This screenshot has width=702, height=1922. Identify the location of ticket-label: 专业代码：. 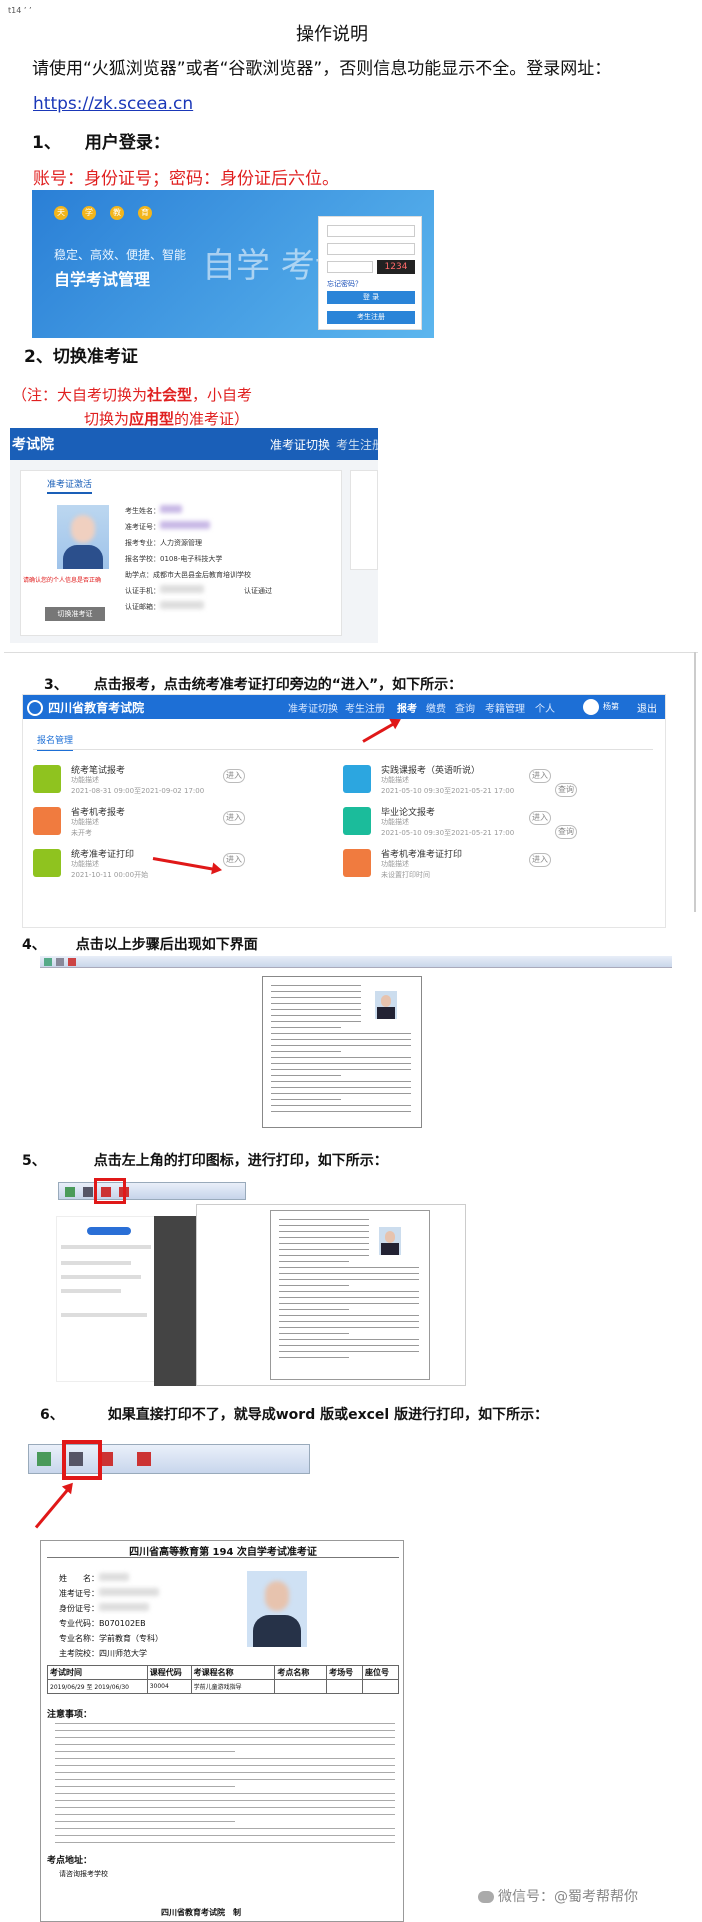
(79, 1623).